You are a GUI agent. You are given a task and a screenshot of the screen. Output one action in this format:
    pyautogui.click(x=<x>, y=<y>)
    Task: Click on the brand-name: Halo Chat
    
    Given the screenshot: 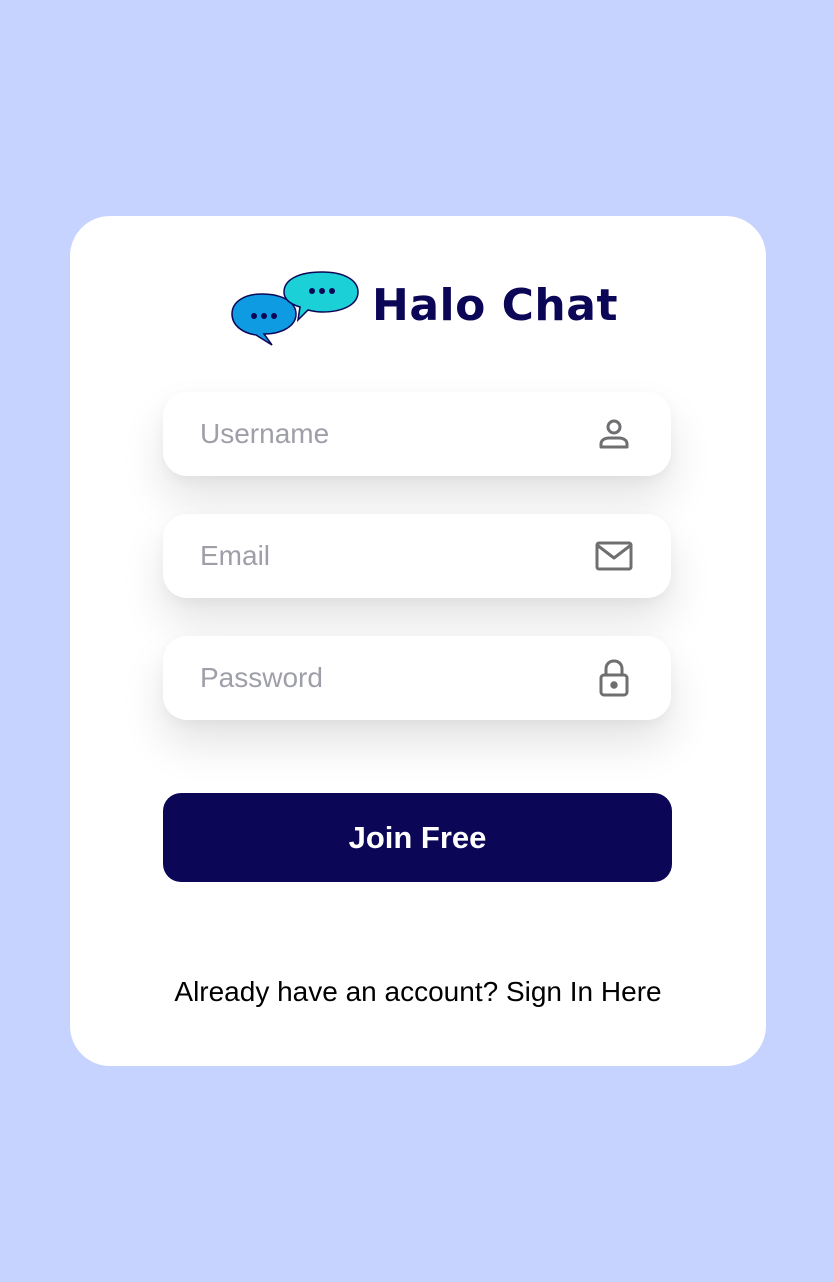 What is the action you would take?
    pyautogui.click(x=495, y=305)
    